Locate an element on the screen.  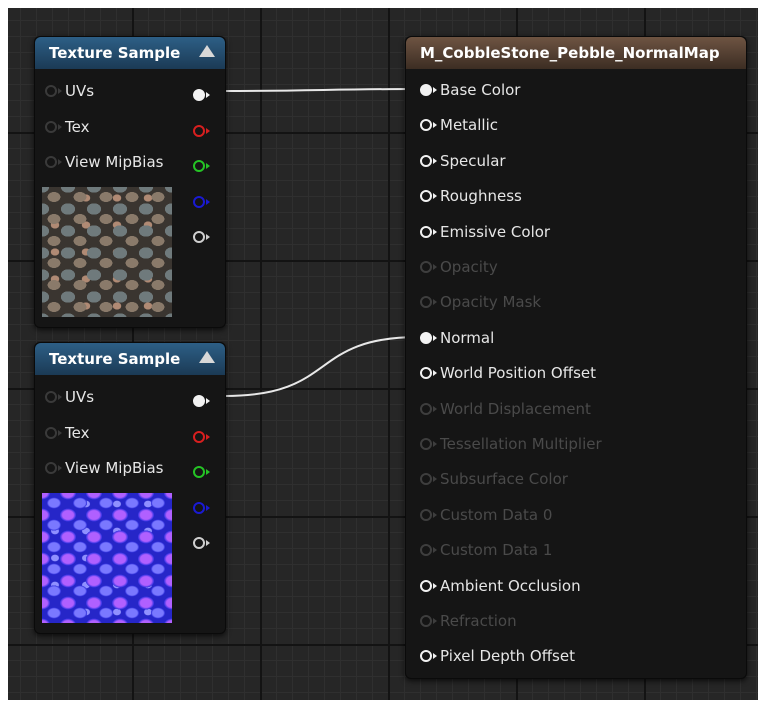
material-input-opacity: Opacity is located at coordinates (459, 267).